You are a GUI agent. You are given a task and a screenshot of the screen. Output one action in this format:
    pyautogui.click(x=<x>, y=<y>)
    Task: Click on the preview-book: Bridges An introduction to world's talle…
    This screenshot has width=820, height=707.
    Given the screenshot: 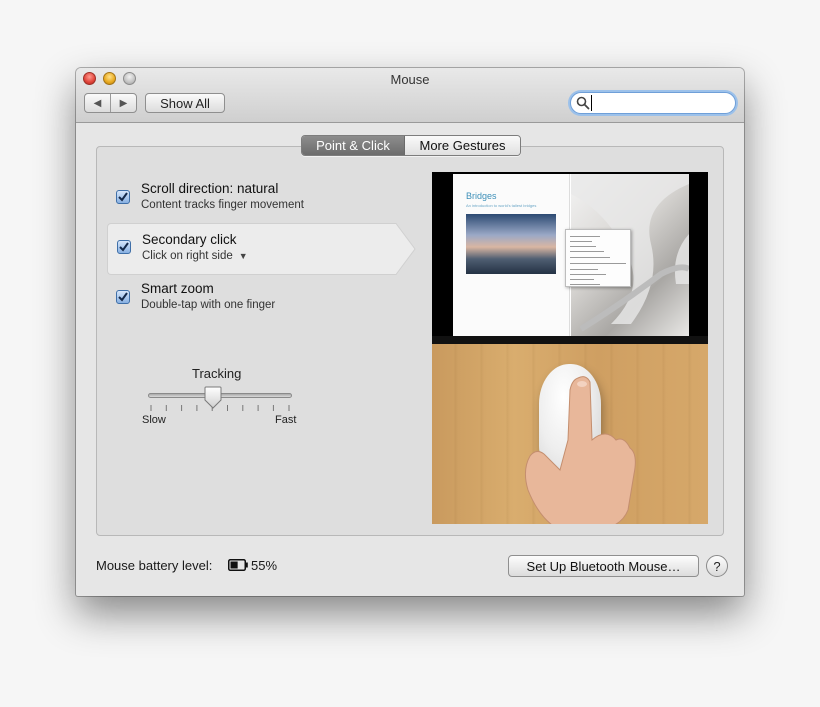 What is the action you would take?
    pyautogui.click(x=572, y=255)
    